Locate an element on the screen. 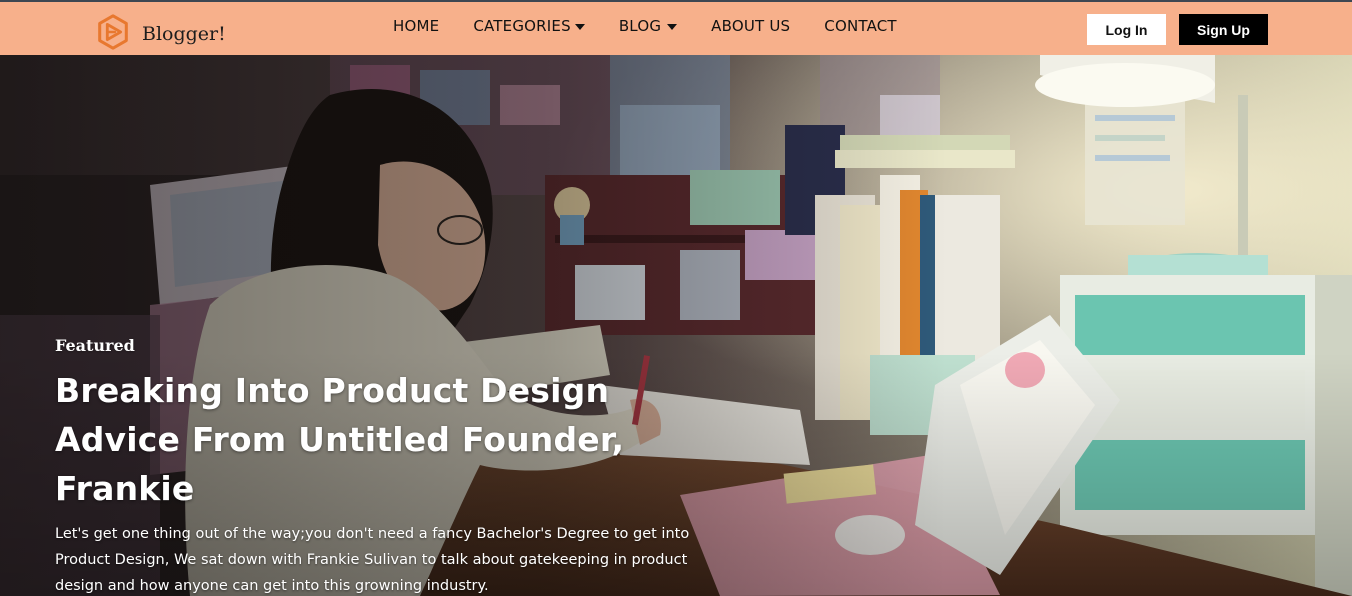  title-line-1: Breaking Into Product Design is located at coordinates (332, 390).